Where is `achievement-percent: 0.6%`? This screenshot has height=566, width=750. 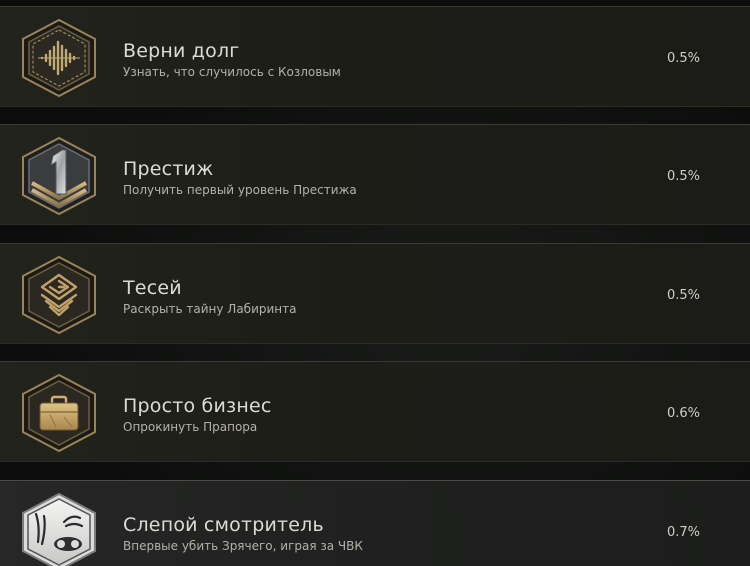 achievement-percent: 0.6% is located at coordinates (683, 413).